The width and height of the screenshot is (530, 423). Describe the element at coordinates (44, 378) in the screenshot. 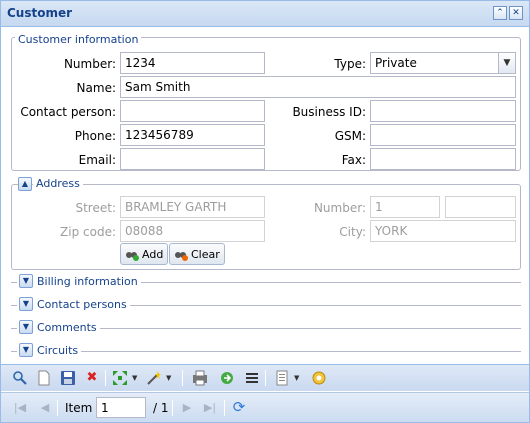

I see `new-document-icon` at that location.